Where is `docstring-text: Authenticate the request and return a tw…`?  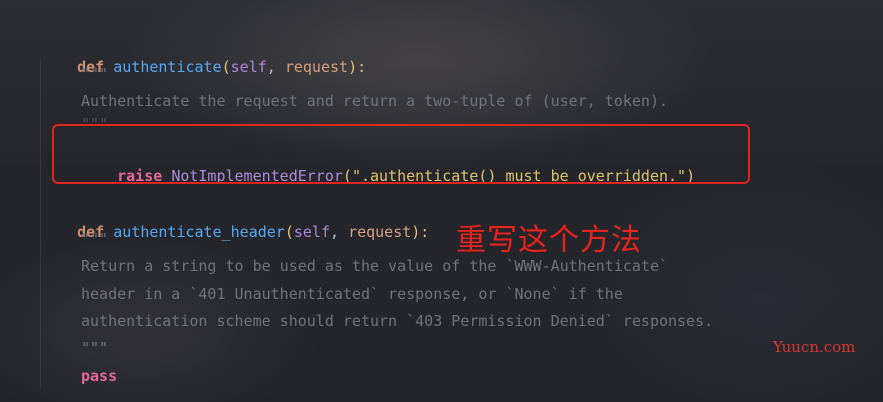 docstring-text: Authenticate the request and return a tw… is located at coordinates (374, 101).